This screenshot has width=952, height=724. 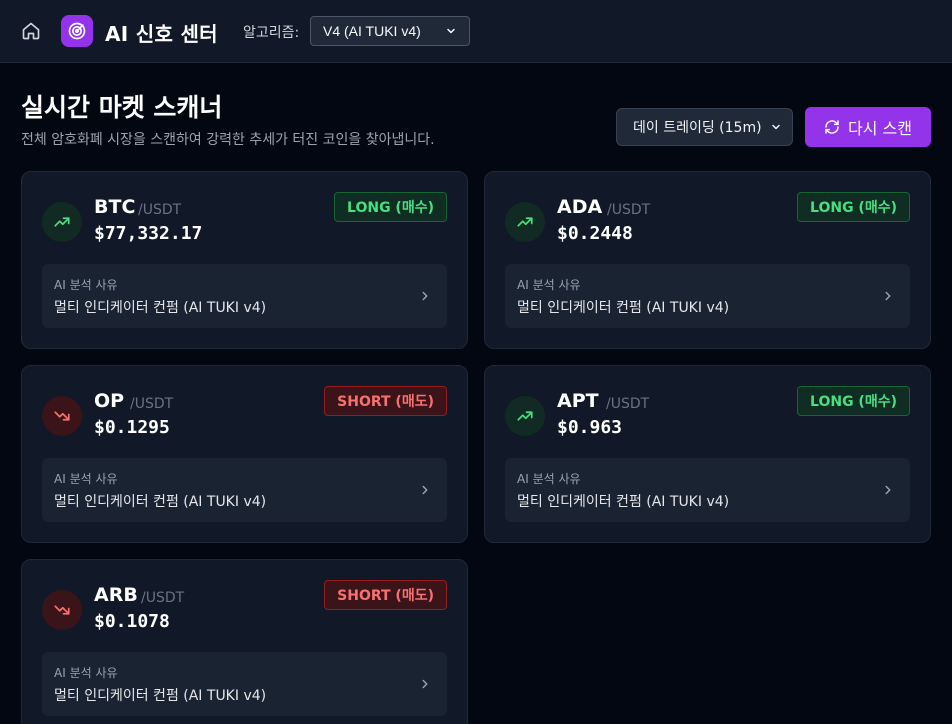 I want to click on coin-symbol: BTC, so click(x=115, y=207).